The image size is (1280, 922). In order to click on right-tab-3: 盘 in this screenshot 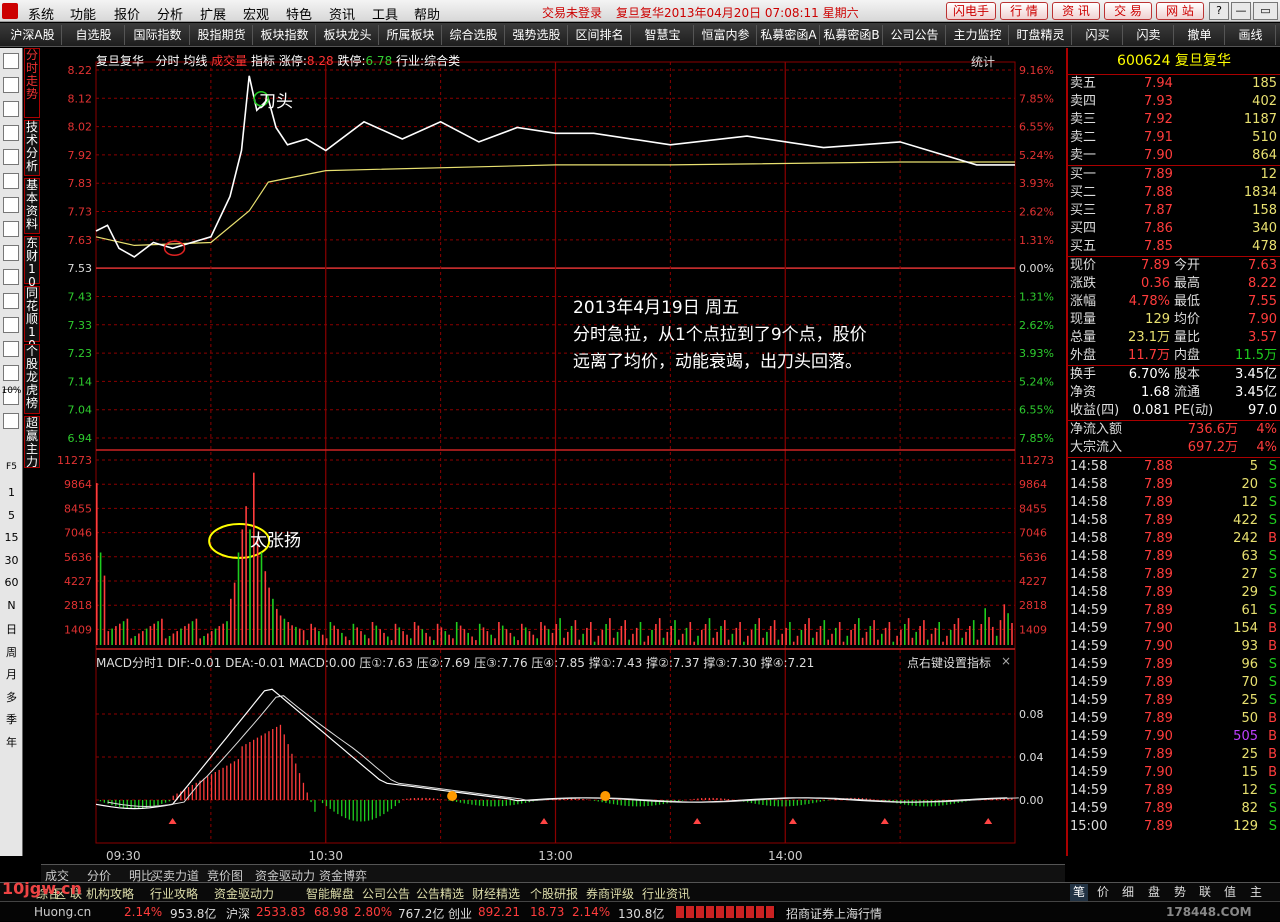, I will do `click(1154, 892)`.